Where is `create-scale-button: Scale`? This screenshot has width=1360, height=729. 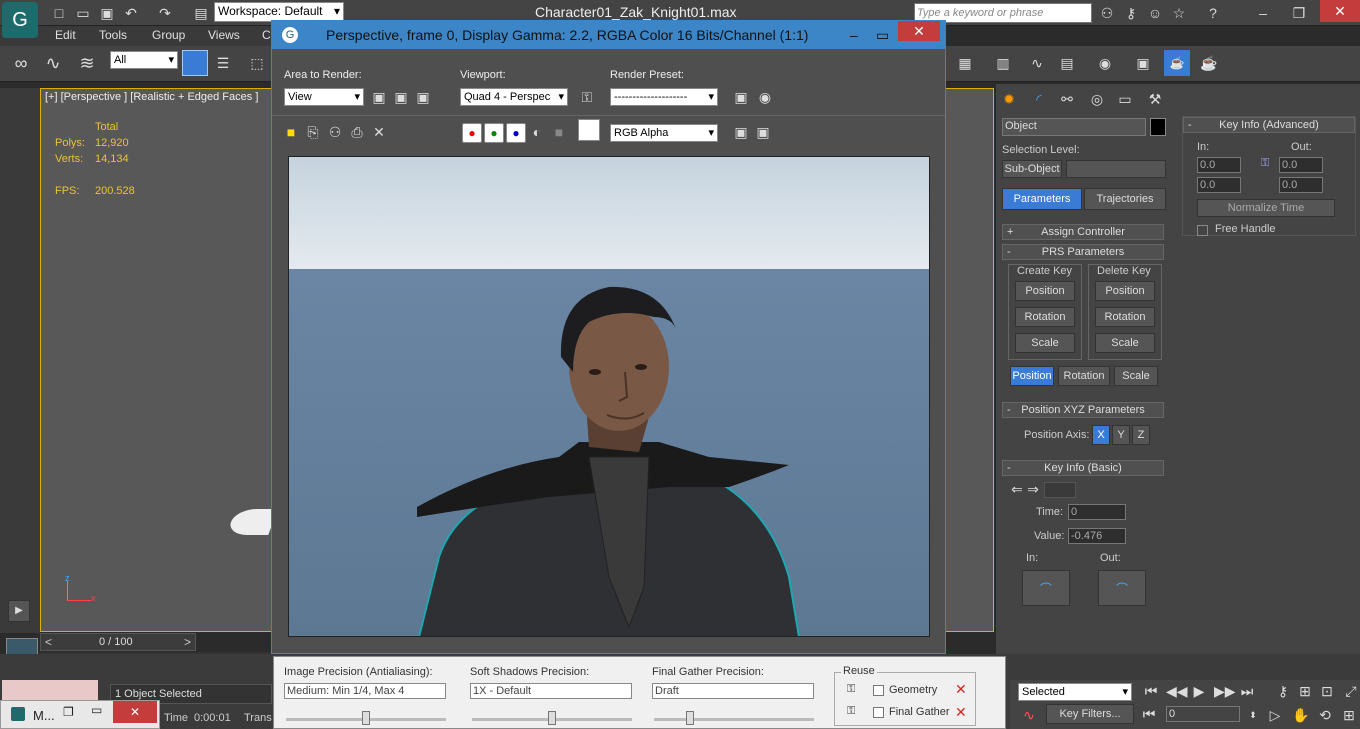 create-scale-button: Scale is located at coordinates (1045, 343).